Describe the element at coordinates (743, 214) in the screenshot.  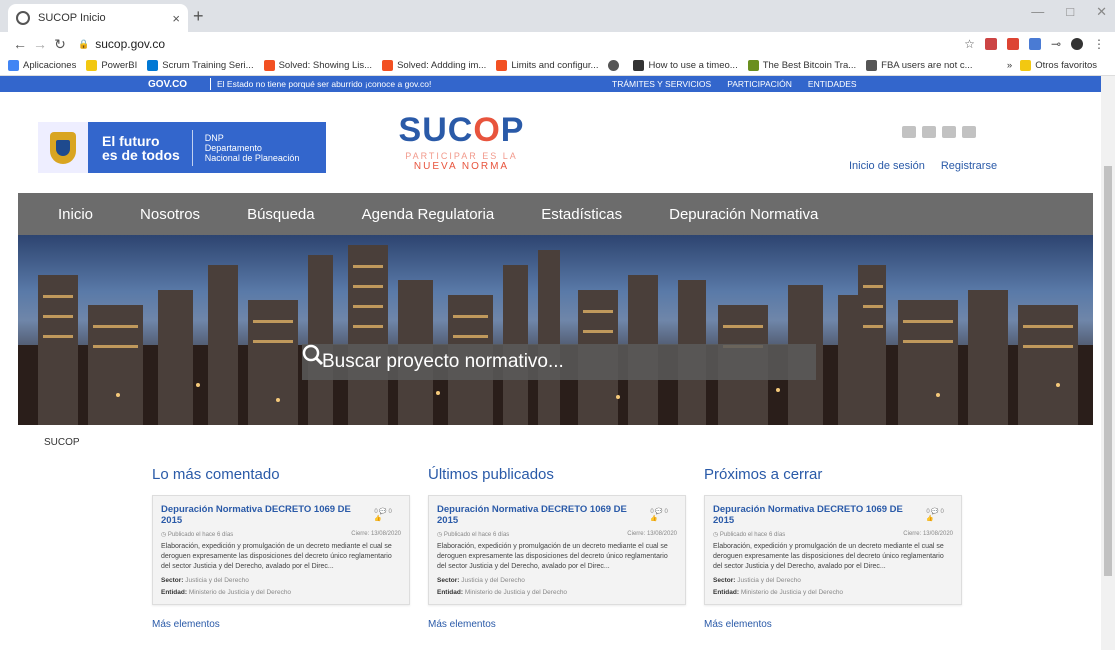
I see `nav-item-depuracion-normativa: Depuración Normativa` at that location.